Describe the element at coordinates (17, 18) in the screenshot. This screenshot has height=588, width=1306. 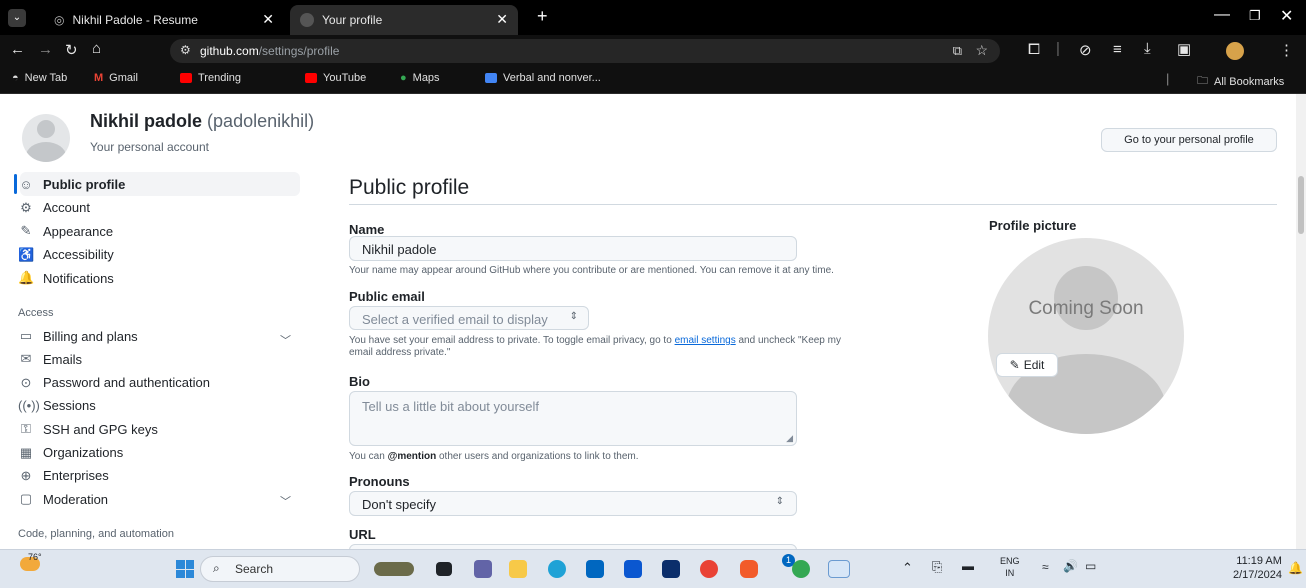
I see `tab-search-button: ⌄` at that location.